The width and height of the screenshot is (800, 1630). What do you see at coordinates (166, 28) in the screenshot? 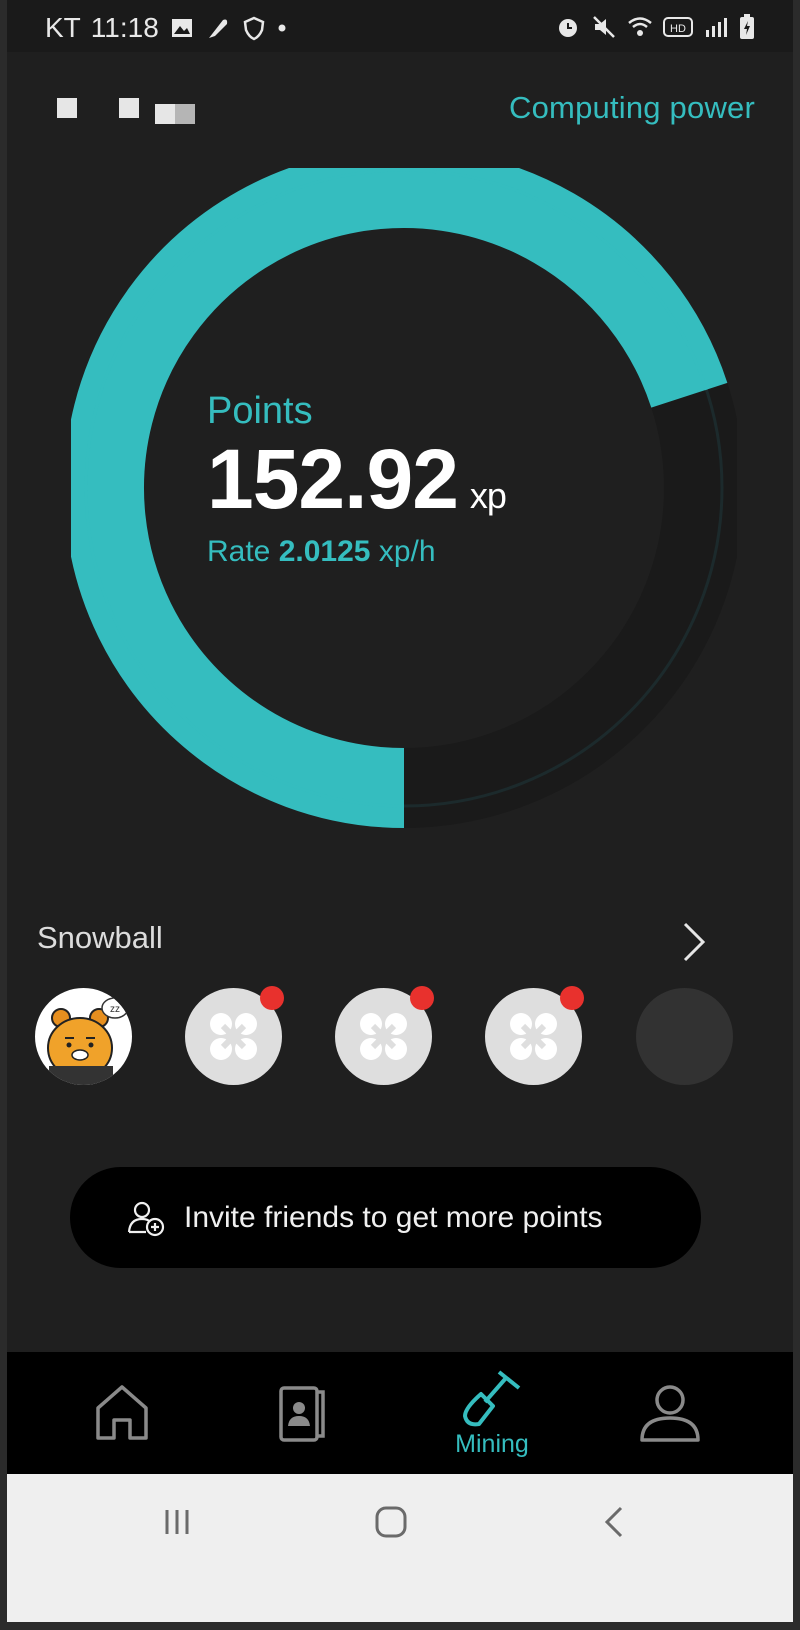
I see `status-left: KT 11:18` at bounding box center [166, 28].